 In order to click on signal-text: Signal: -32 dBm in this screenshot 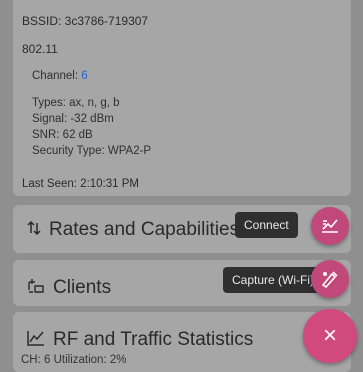, I will do `click(73, 119)`.